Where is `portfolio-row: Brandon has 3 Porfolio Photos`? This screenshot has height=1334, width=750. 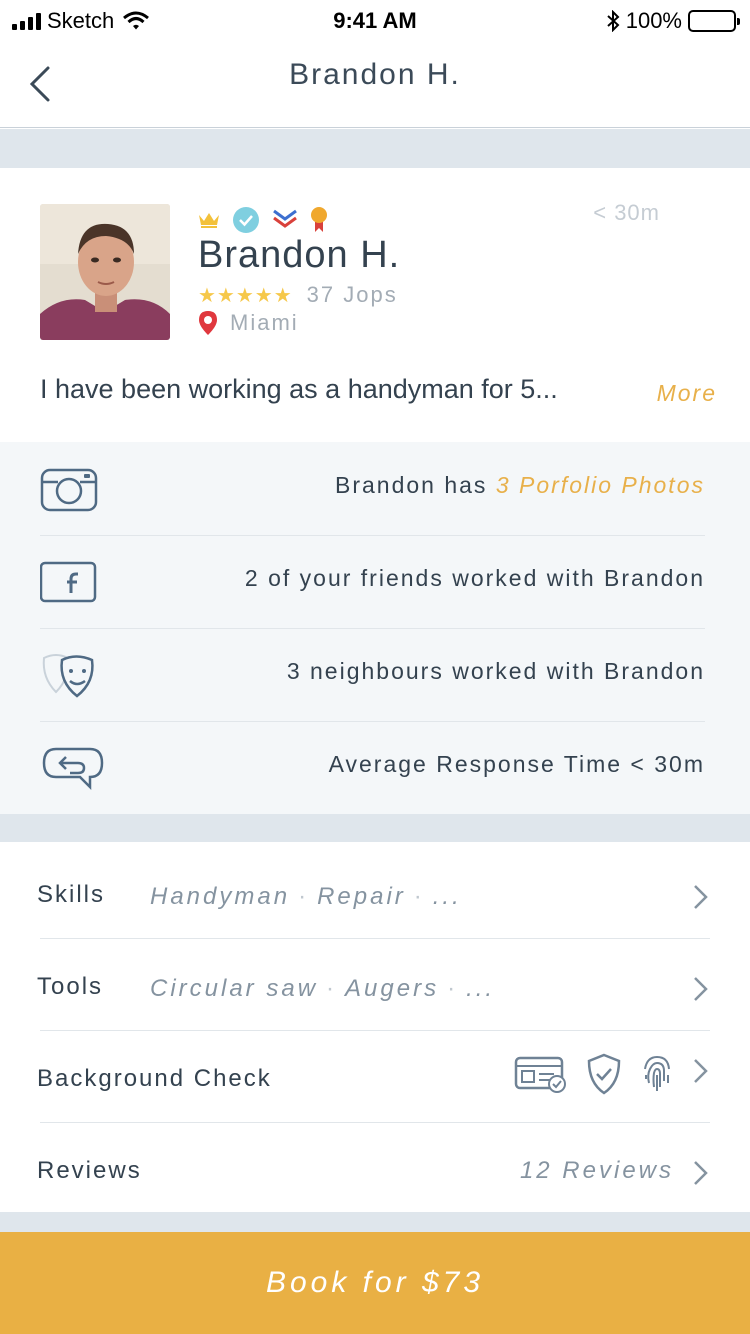 portfolio-row: Brandon has 3 Porfolio Photos is located at coordinates (372, 489).